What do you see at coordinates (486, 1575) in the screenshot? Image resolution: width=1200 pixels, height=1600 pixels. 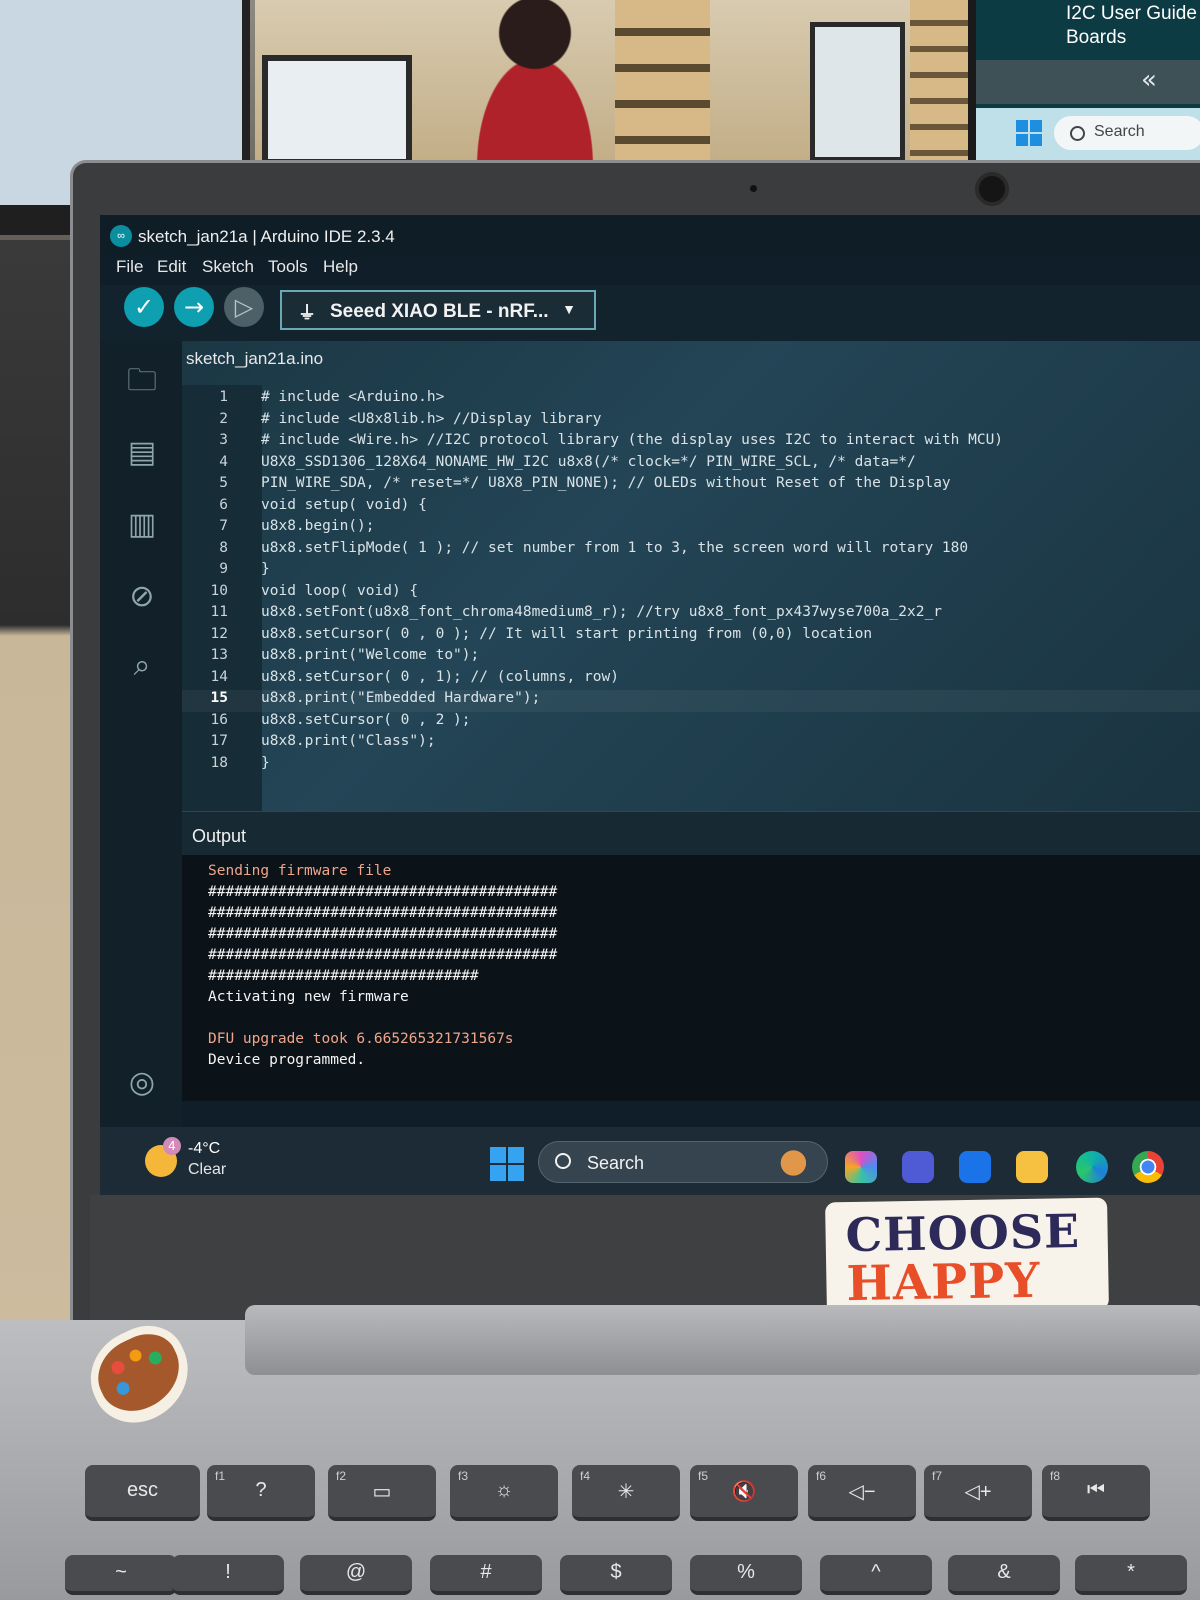 I see `key-number-row: #` at bounding box center [486, 1575].